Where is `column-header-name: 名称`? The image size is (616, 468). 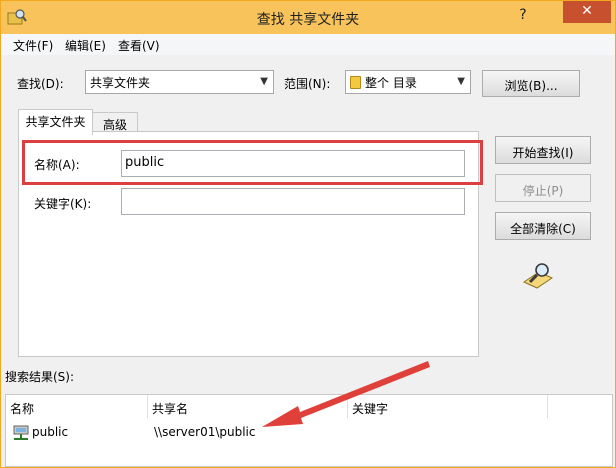
column-header-name: 名称 is located at coordinates (77, 406).